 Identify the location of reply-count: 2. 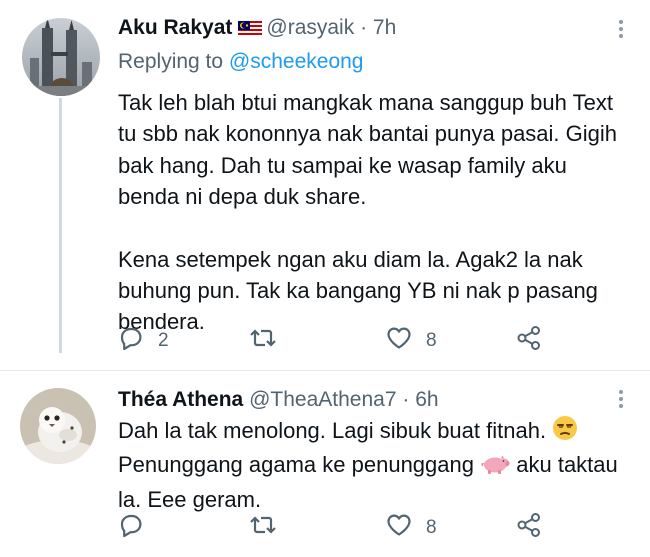
(163, 340).